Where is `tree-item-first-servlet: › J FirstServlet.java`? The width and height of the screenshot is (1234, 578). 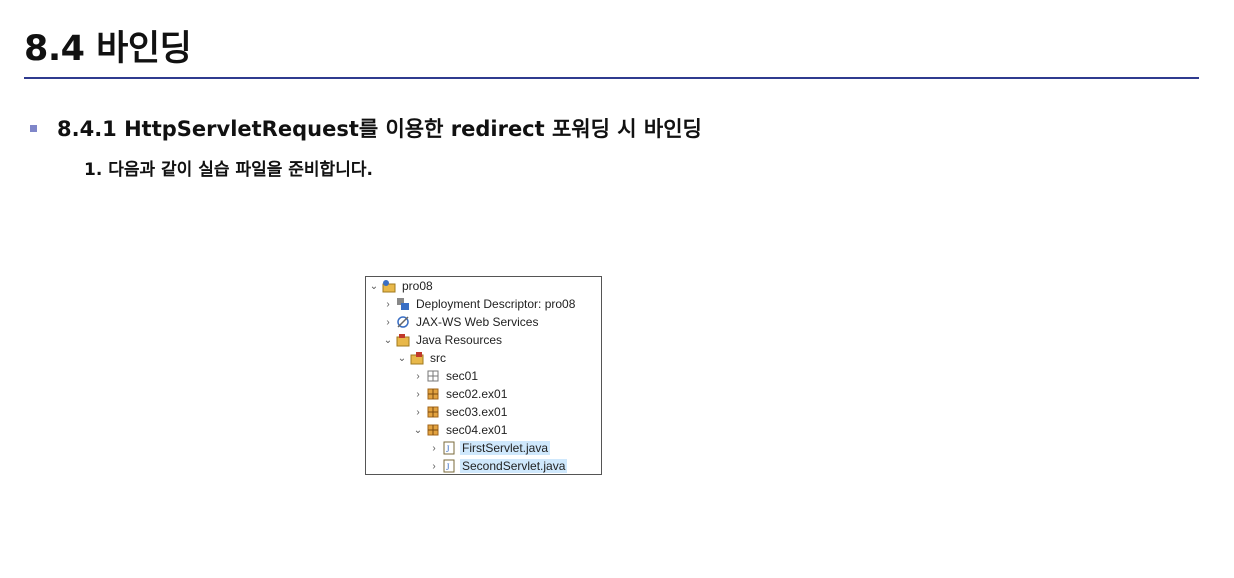 tree-item-first-servlet: › J FirstServlet.java is located at coordinates (489, 448).